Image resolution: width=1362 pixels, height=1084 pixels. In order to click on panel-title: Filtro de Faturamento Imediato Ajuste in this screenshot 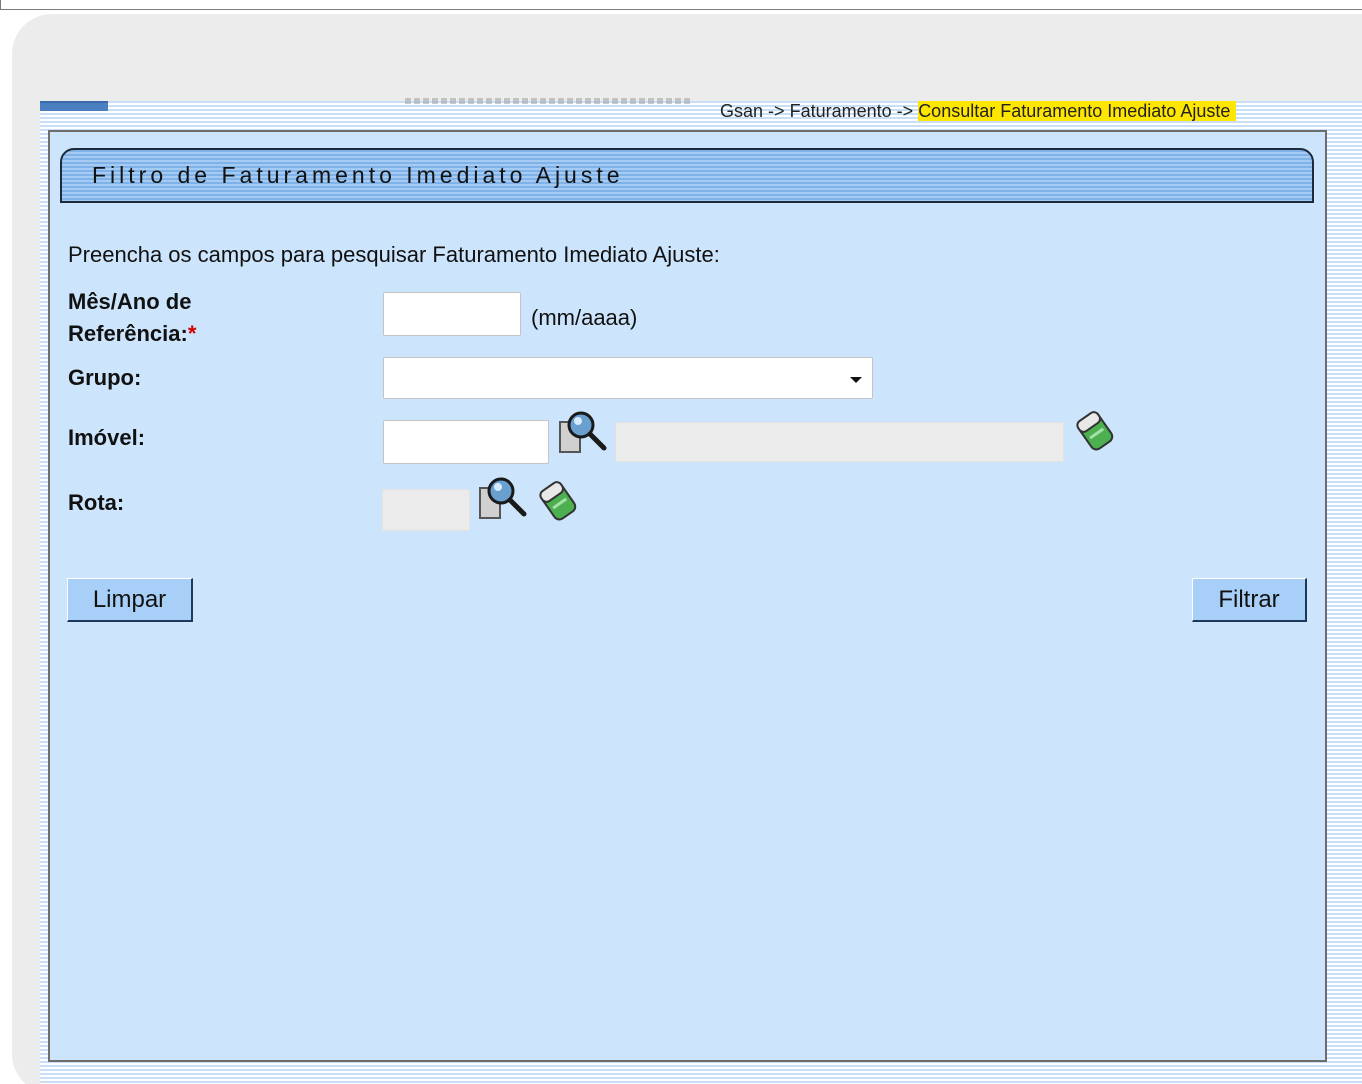, I will do `click(358, 175)`.